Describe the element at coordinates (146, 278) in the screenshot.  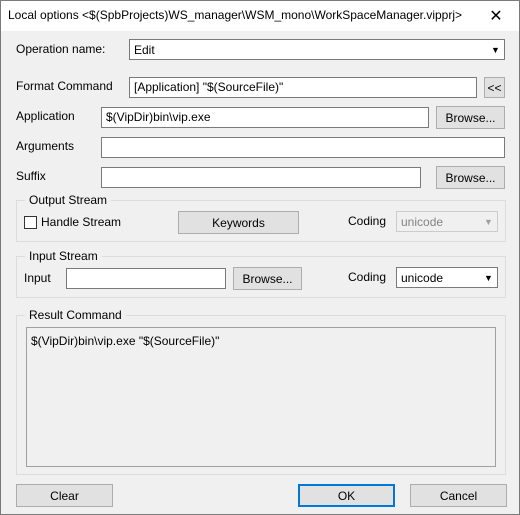
I see `input-file-input` at that location.